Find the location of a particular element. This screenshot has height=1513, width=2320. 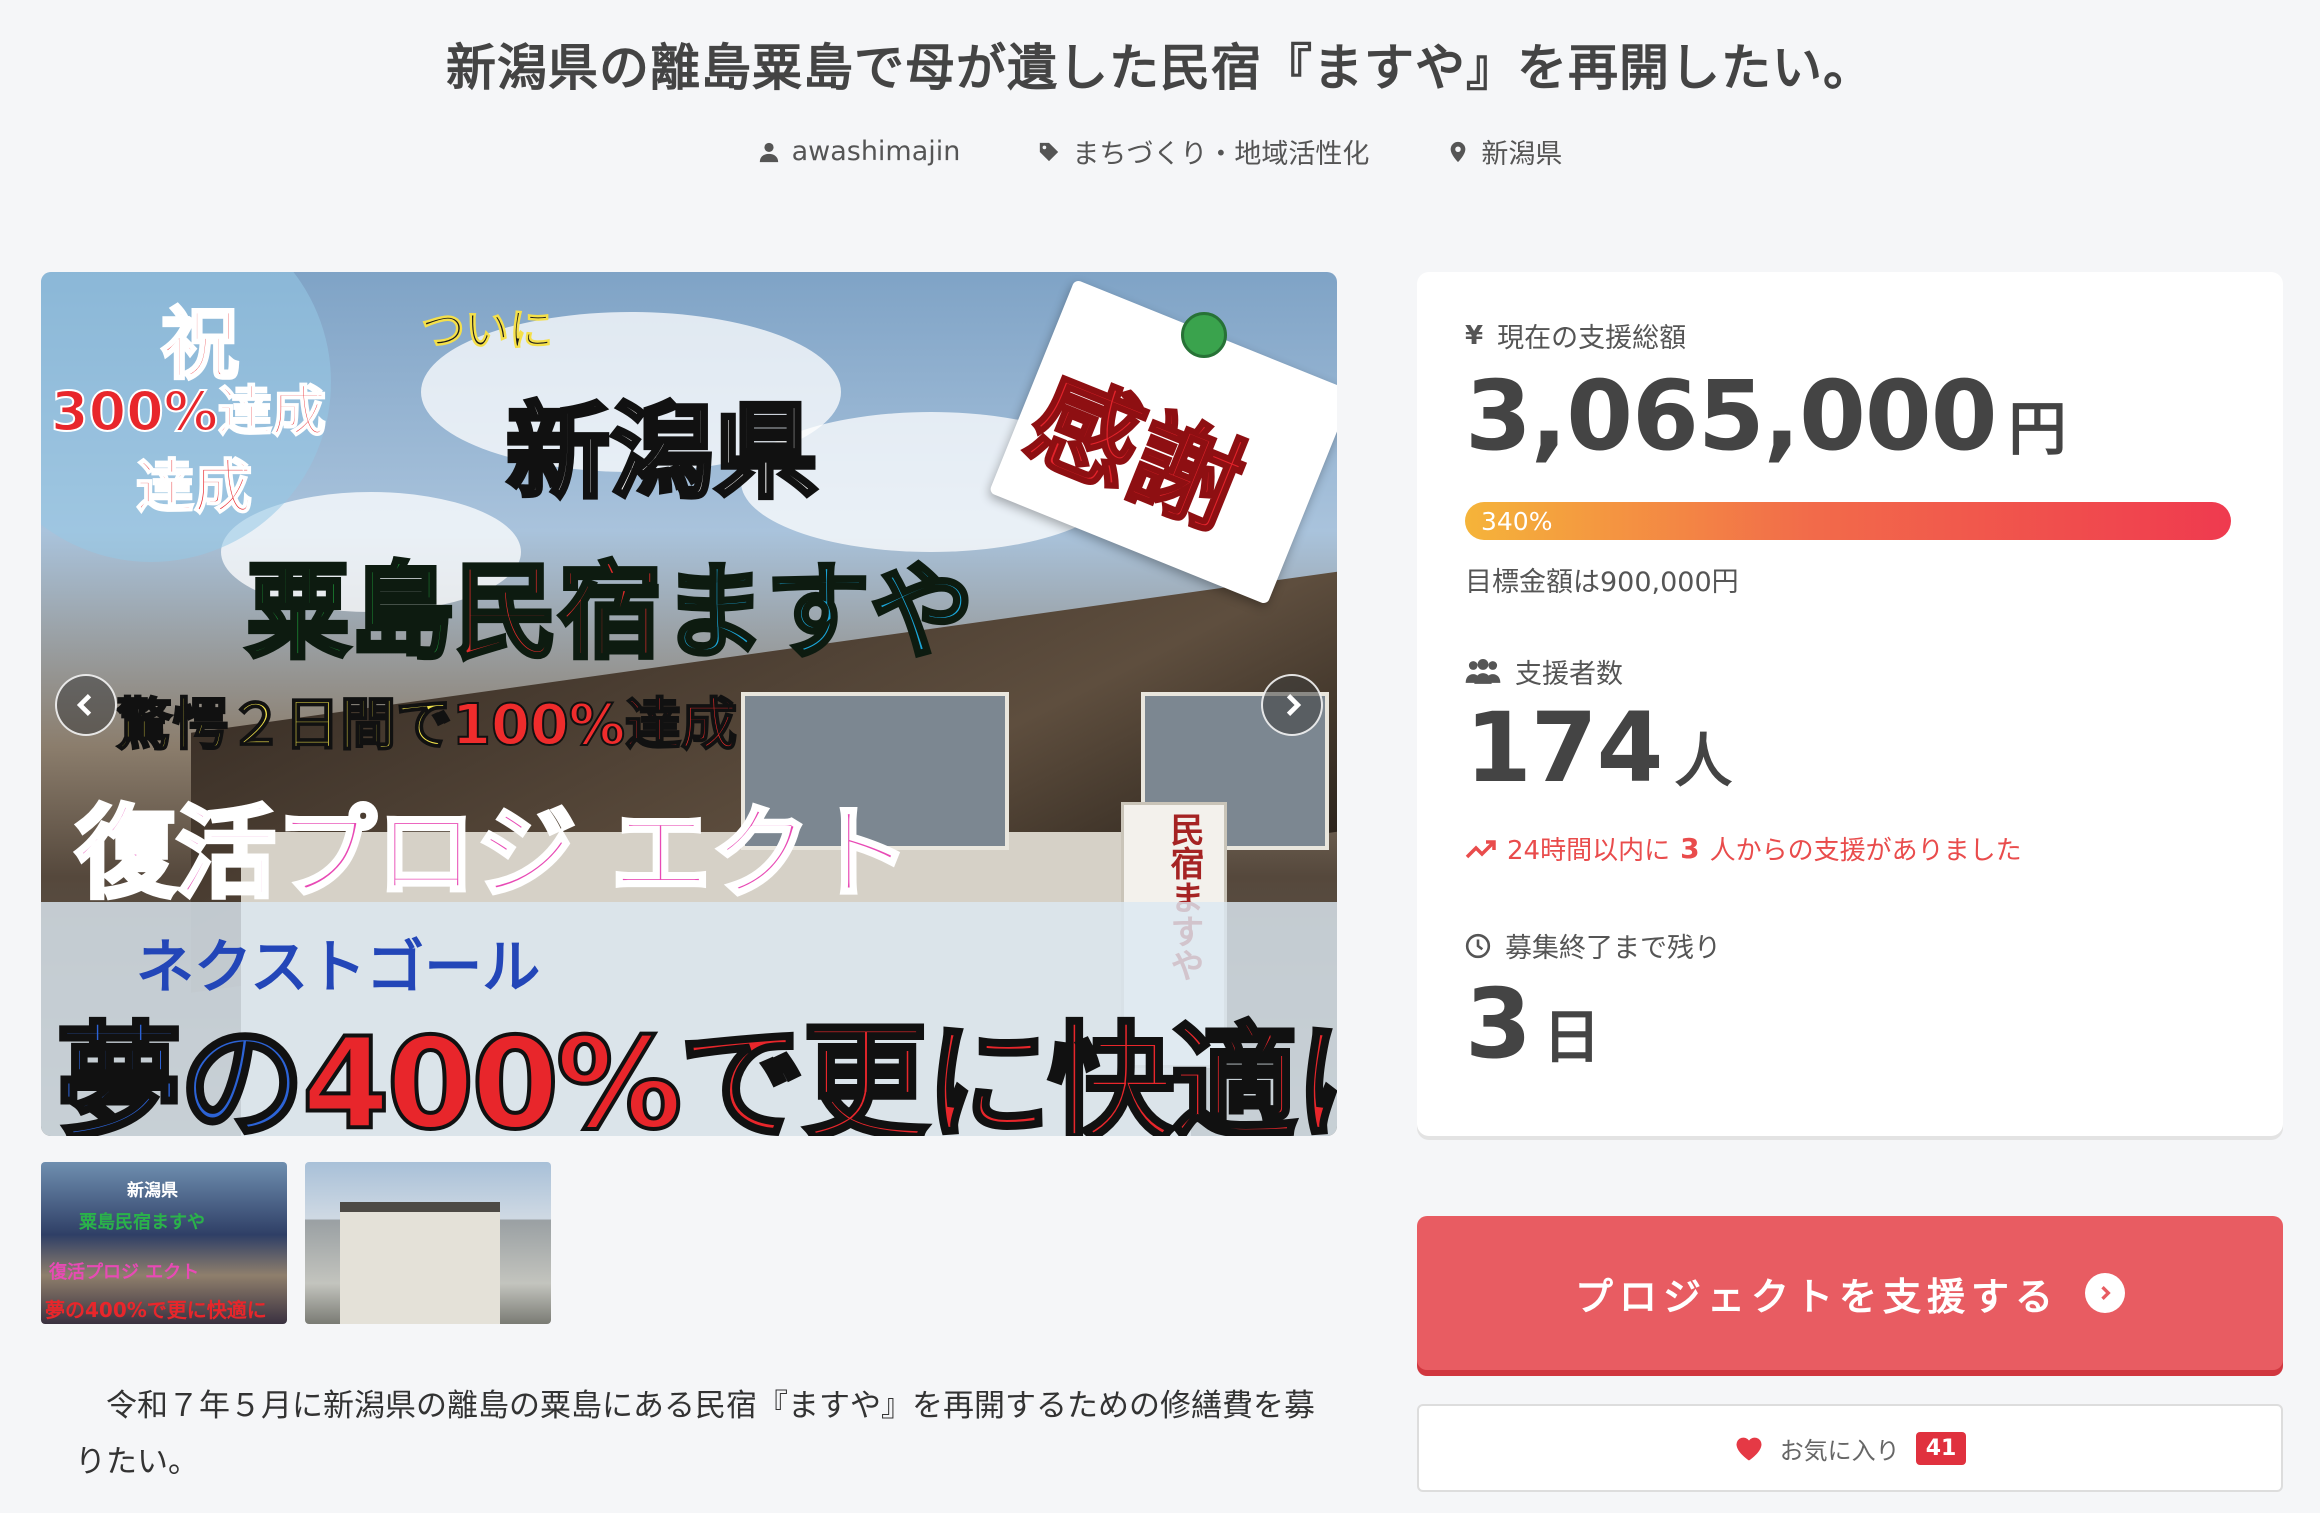

support-project-label: プロジェクトを支援する is located at coordinates (1816, 1296).